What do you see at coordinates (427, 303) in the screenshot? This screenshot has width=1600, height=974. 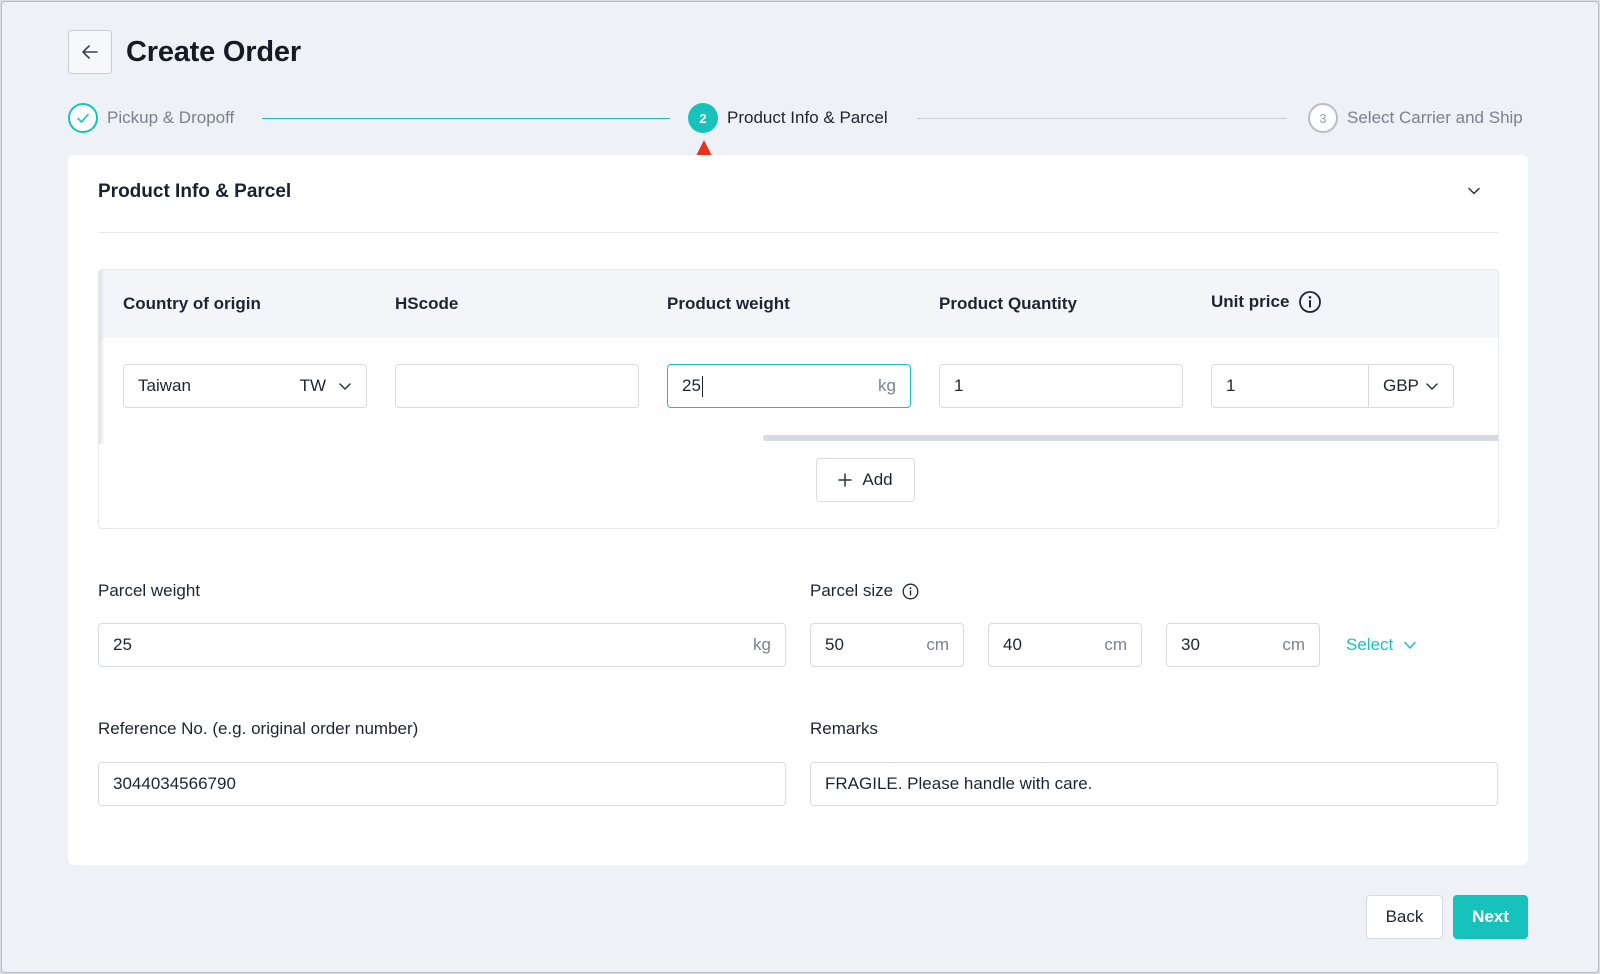 I see `header-hscode: HScode` at bounding box center [427, 303].